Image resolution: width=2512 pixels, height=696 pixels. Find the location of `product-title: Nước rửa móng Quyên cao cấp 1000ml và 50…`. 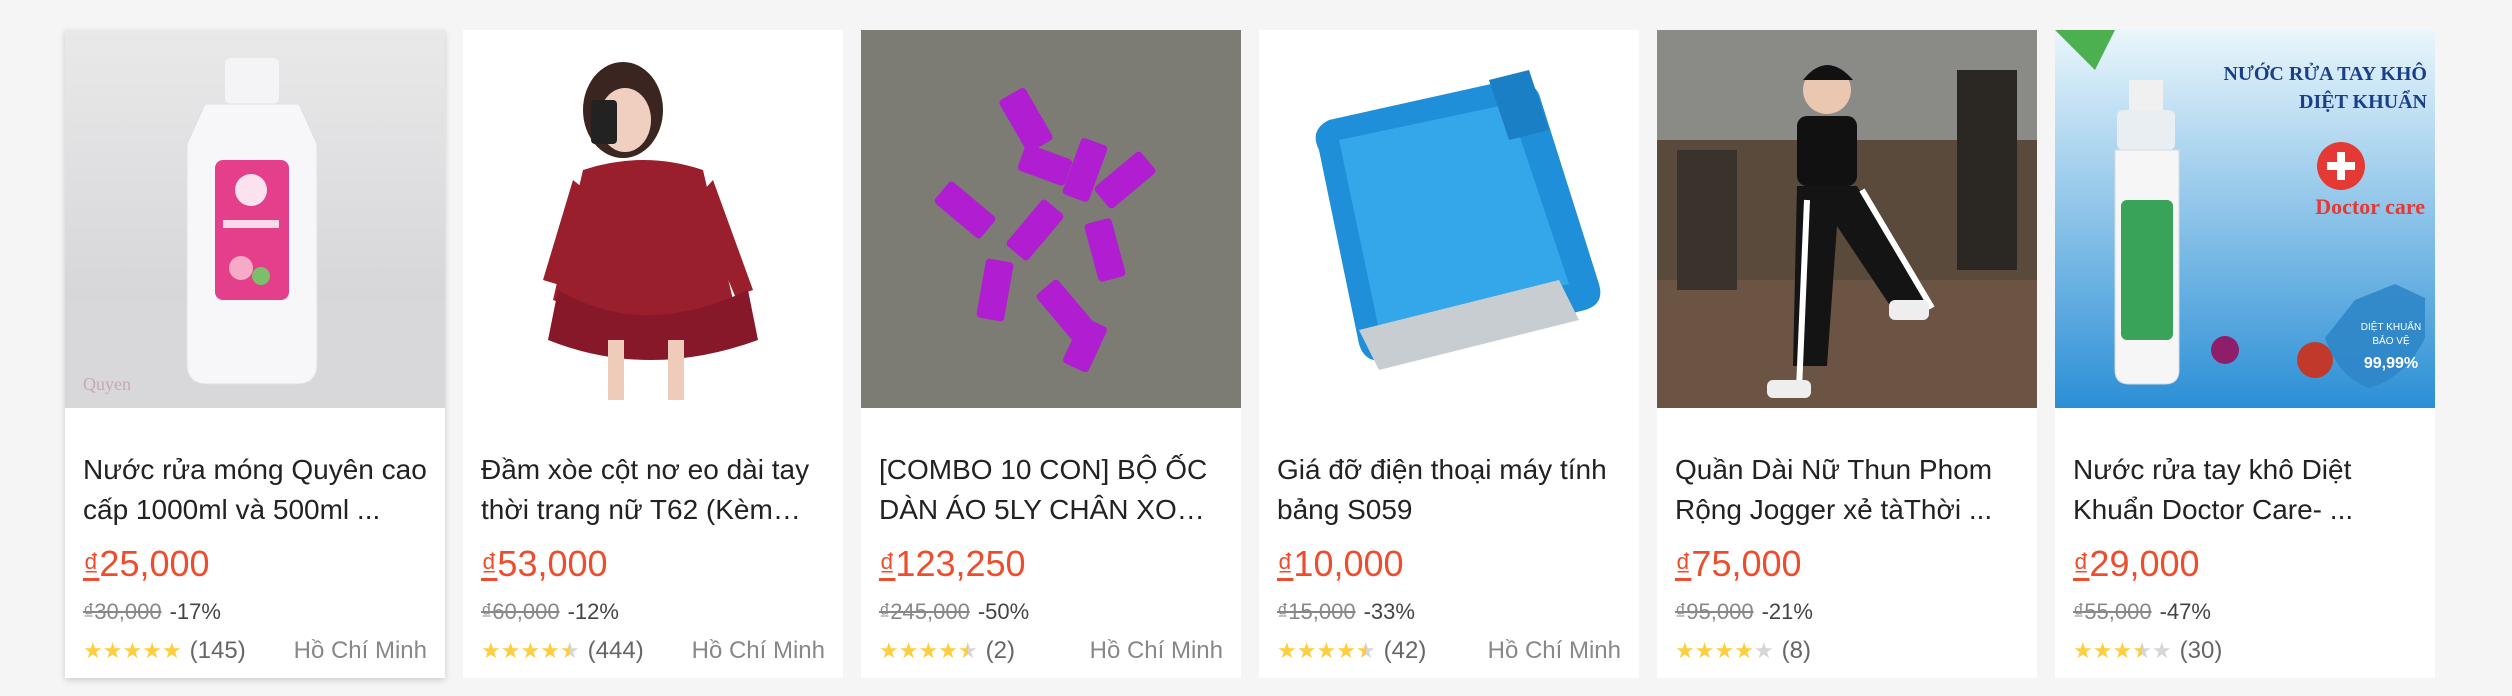

product-title: Nước rửa móng Quyên cao cấp 1000ml và 50… is located at coordinates (255, 490).